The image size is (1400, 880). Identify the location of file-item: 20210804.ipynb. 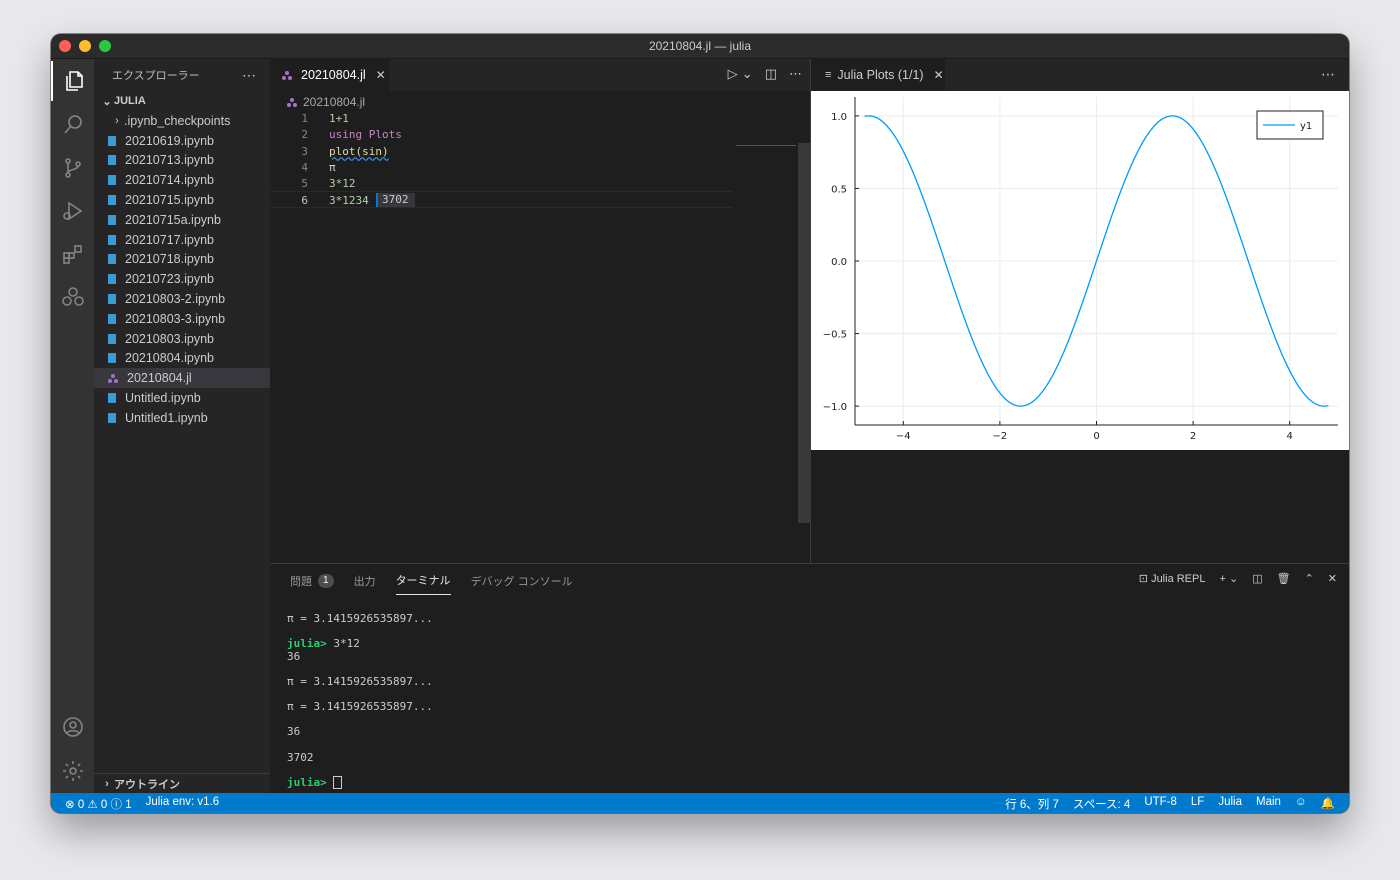
(182, 359).